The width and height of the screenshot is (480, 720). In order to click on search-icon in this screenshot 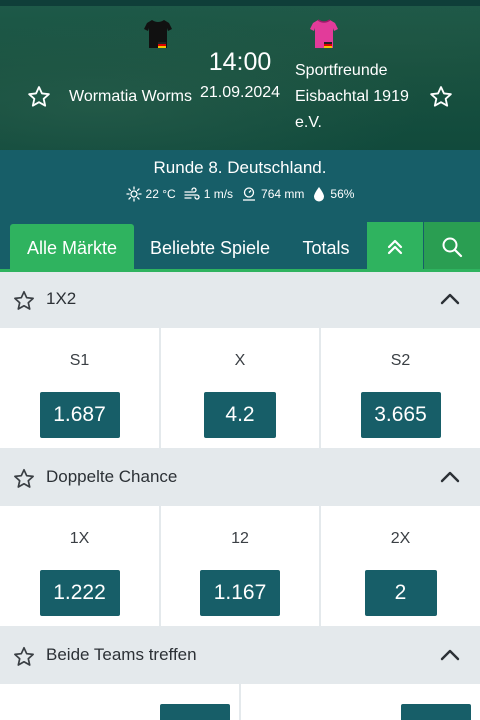, I will do `click(452, 247)`.